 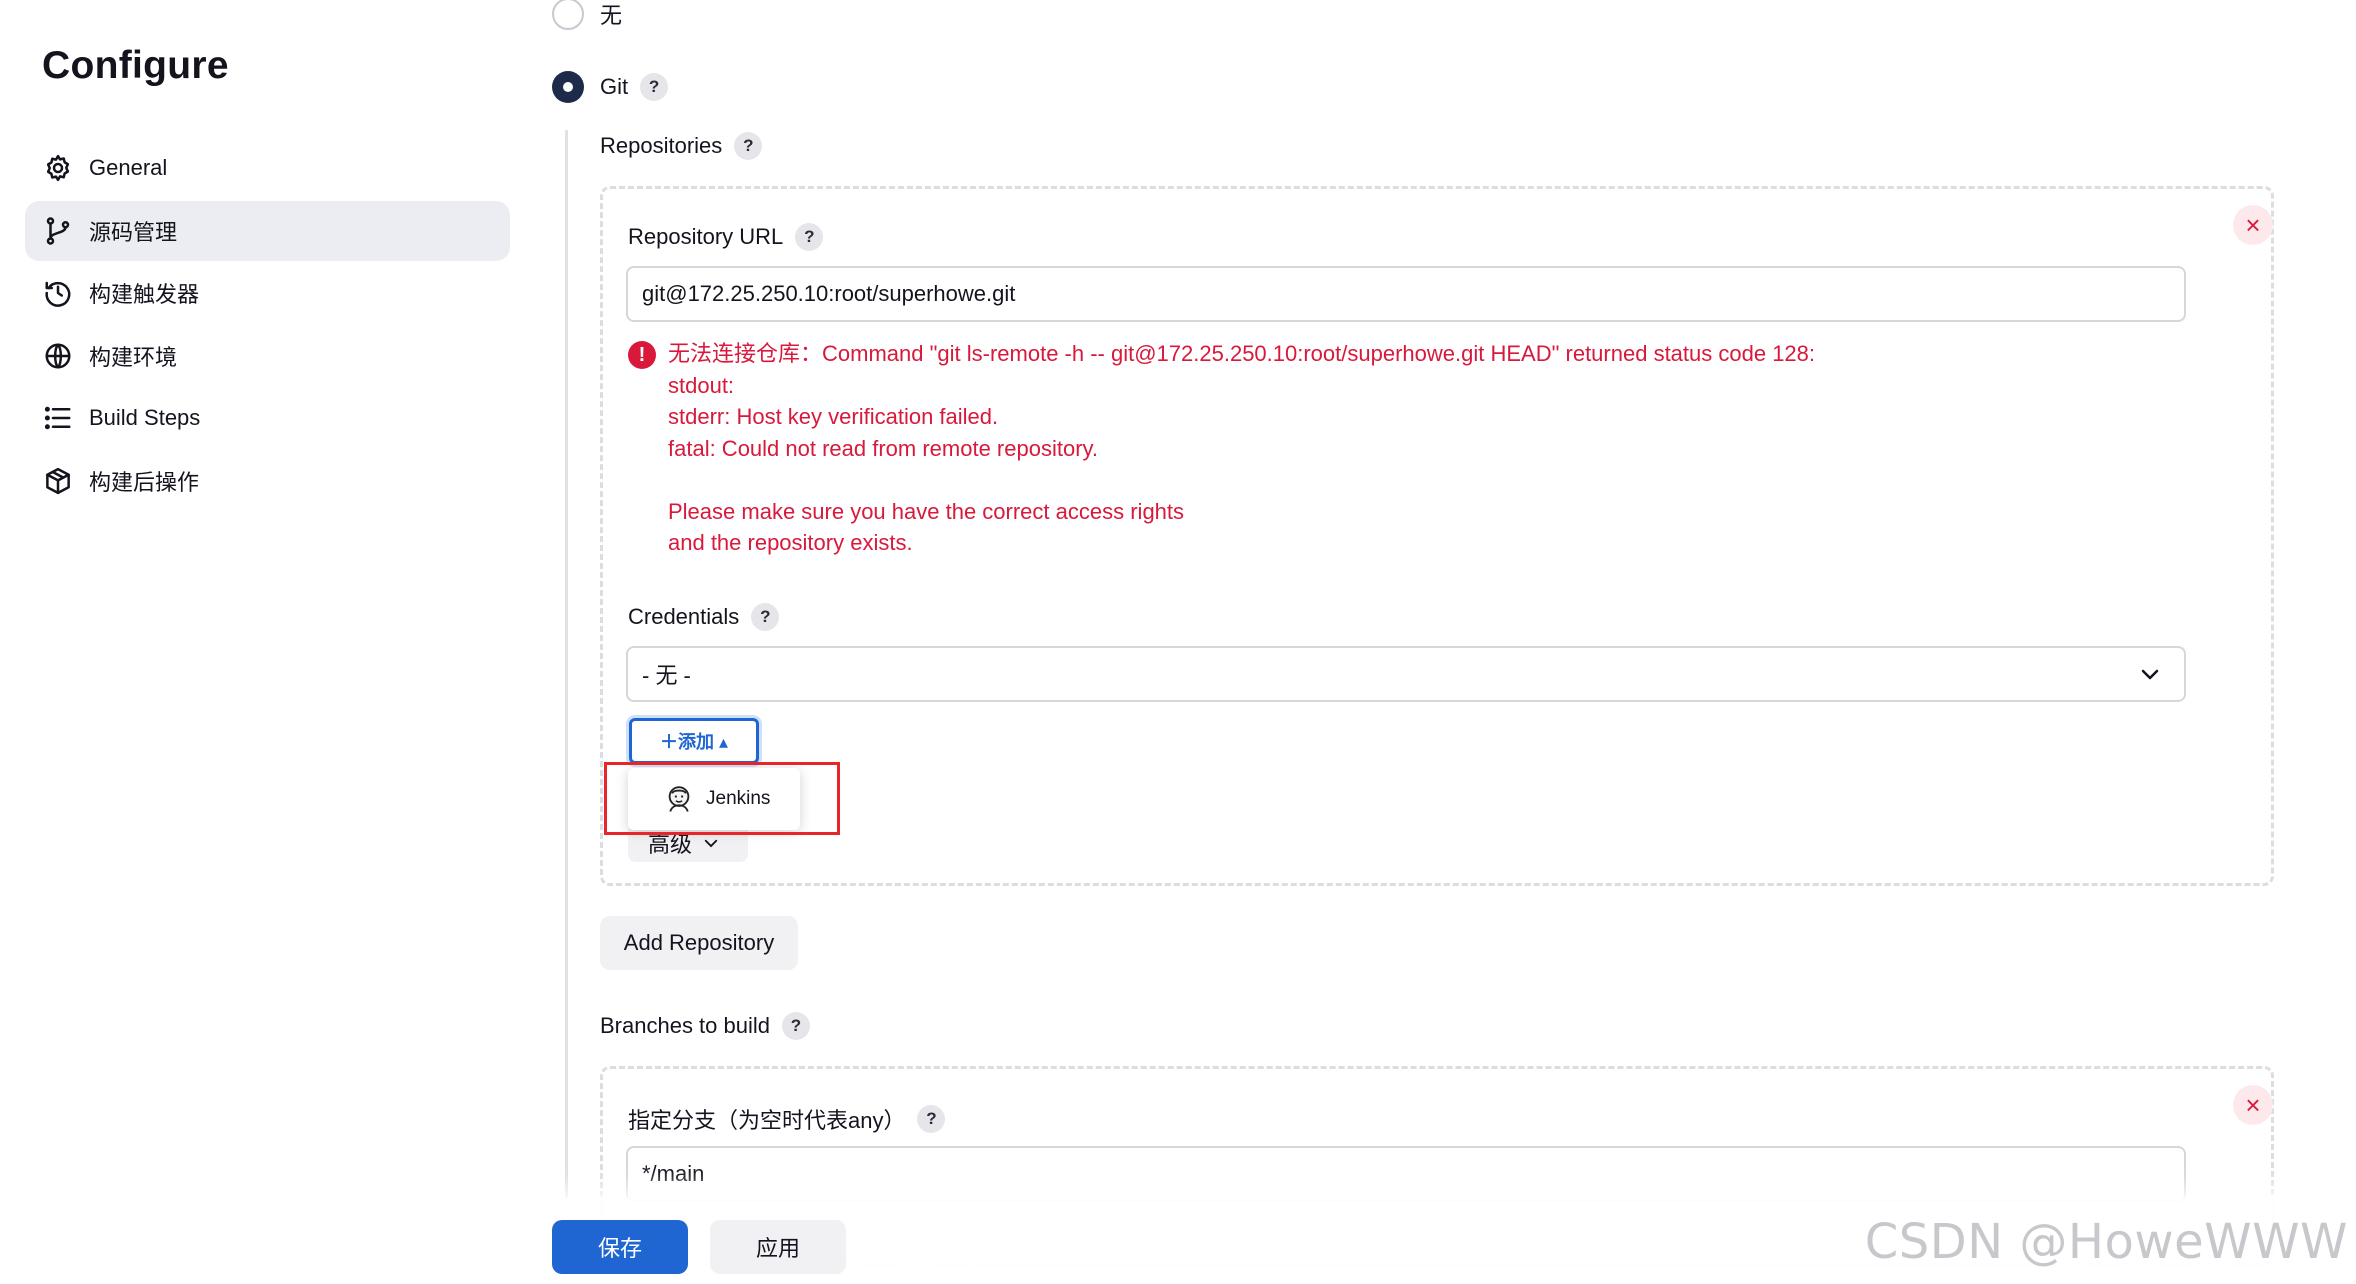 I want to click on git-help-icon: ?, so click(x=654, y=87).